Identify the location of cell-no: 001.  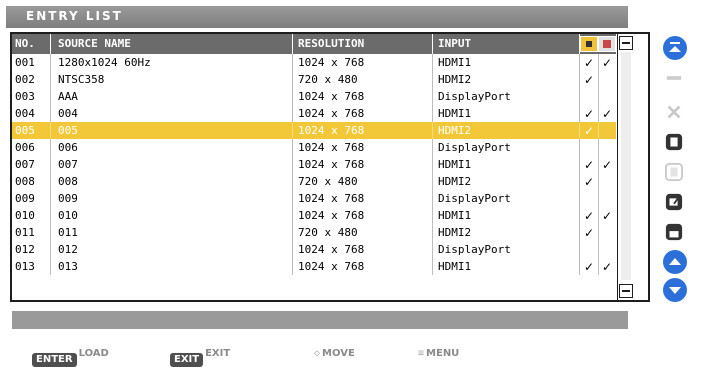
(25, 62).